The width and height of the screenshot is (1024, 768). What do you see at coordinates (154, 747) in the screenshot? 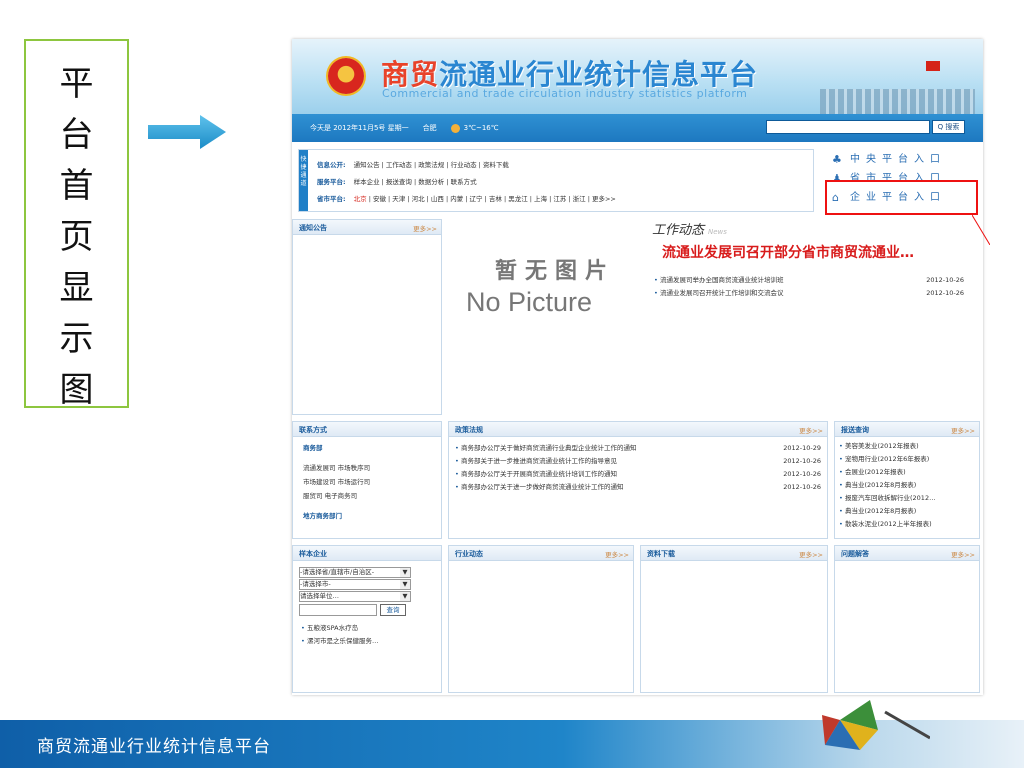
I see `footer-title: 商贸流通业行业统计信息平台` at bounding box center [154, 747].